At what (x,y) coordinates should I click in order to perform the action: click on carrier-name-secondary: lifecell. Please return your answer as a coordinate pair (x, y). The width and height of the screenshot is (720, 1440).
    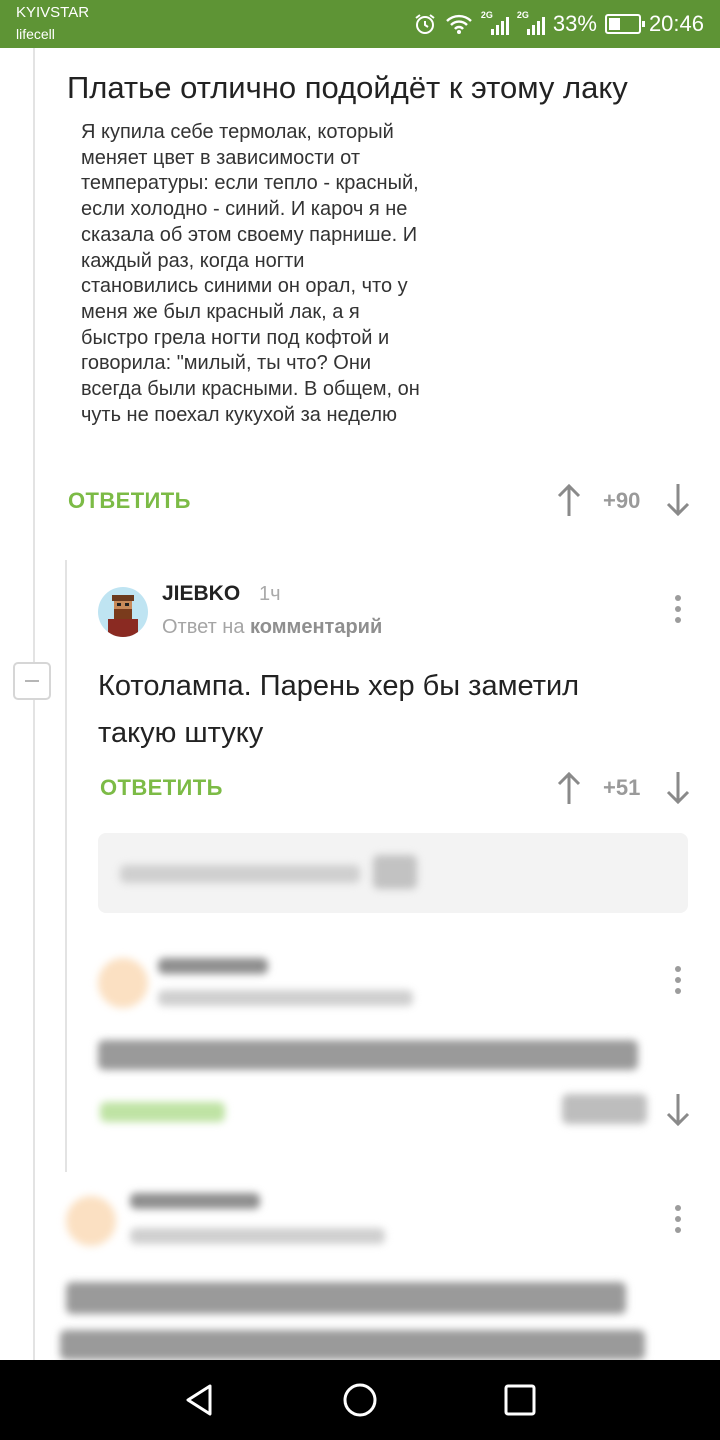
    Looking at the image, I should click on (35, 34).